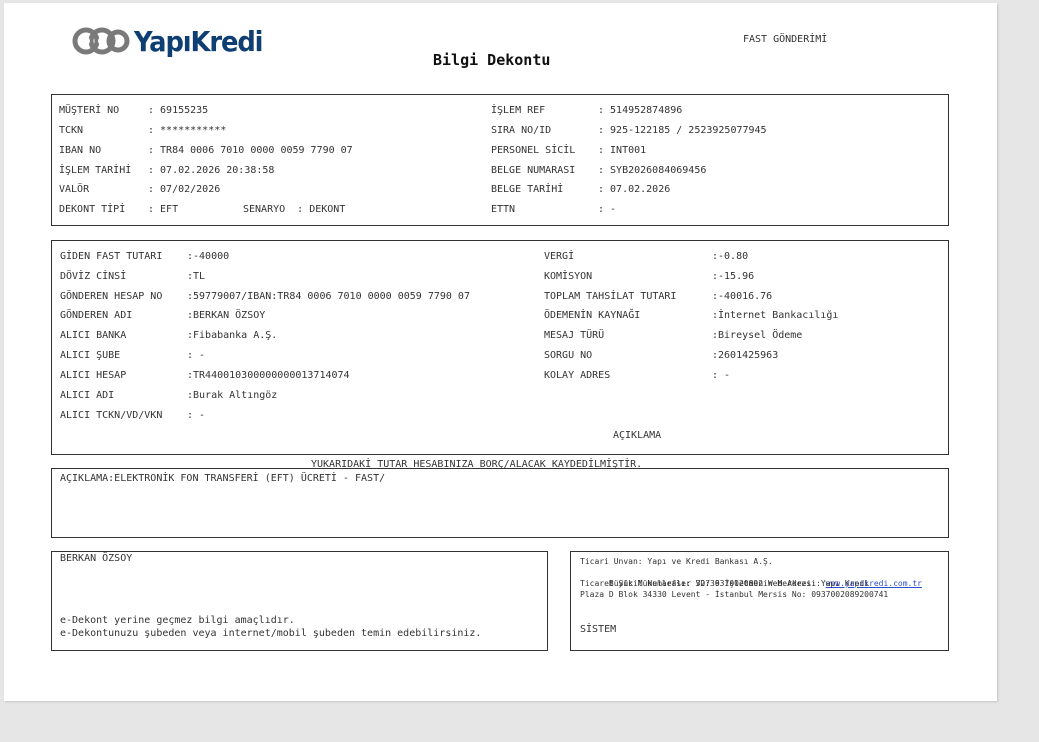  Describe the element at coordinates (268, 375) in the screenshot. I see `transfer-field-value: :TR440010300000000013714074` at that location.